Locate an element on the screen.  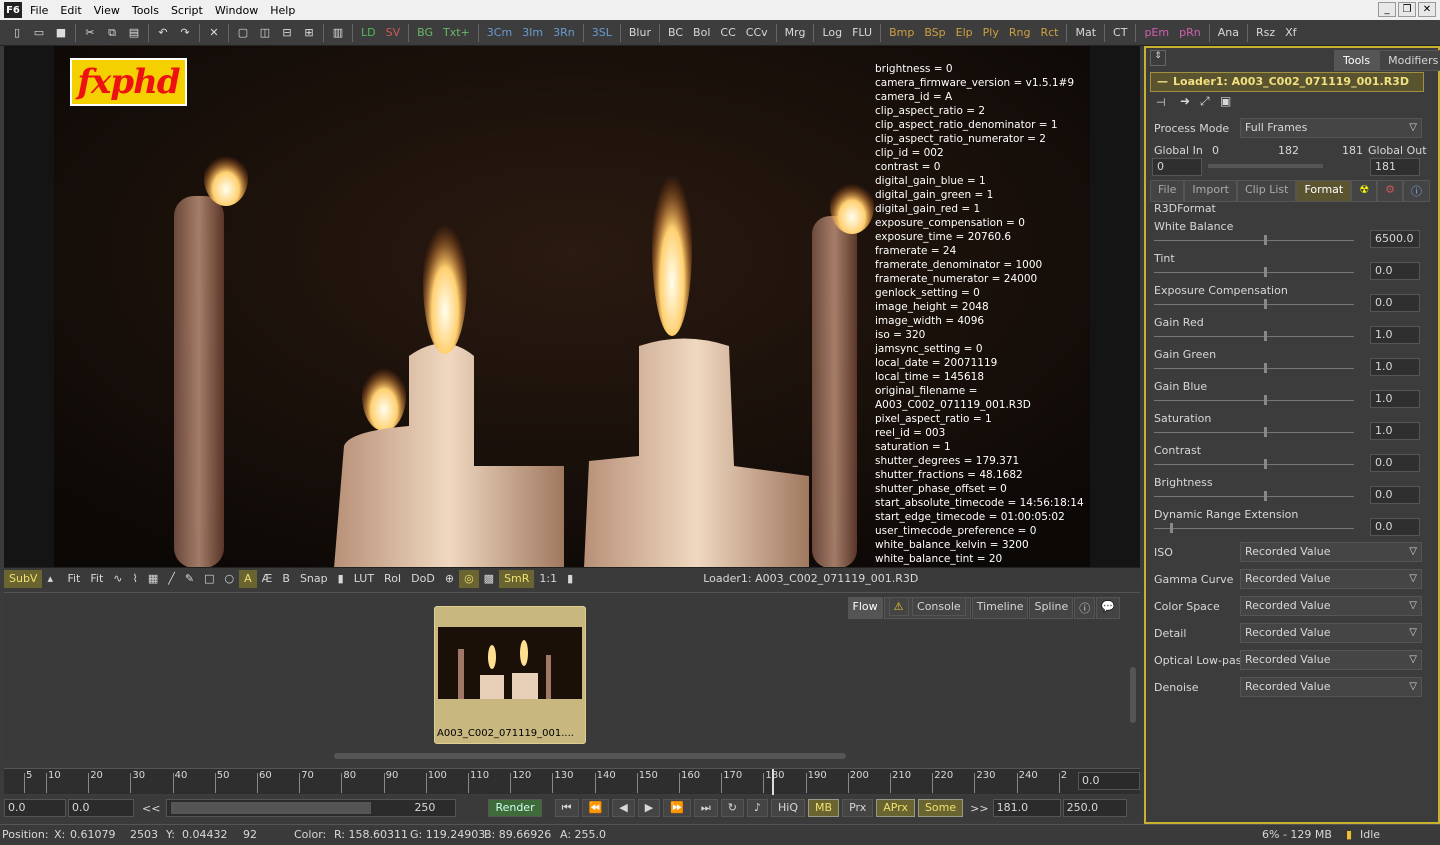
rewind-icon: ⏪ is located at coordinates (595, 808).